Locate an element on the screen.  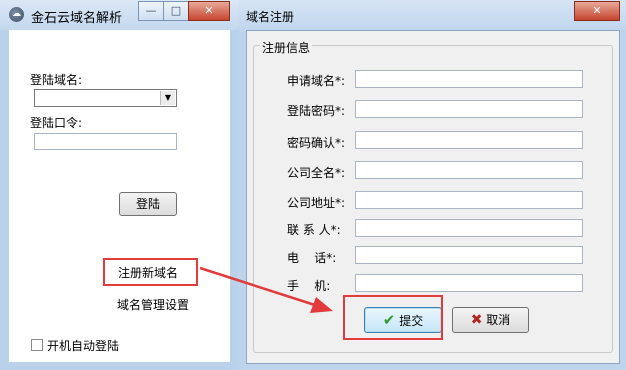
field-address-input is located at coordinates (469, 200).